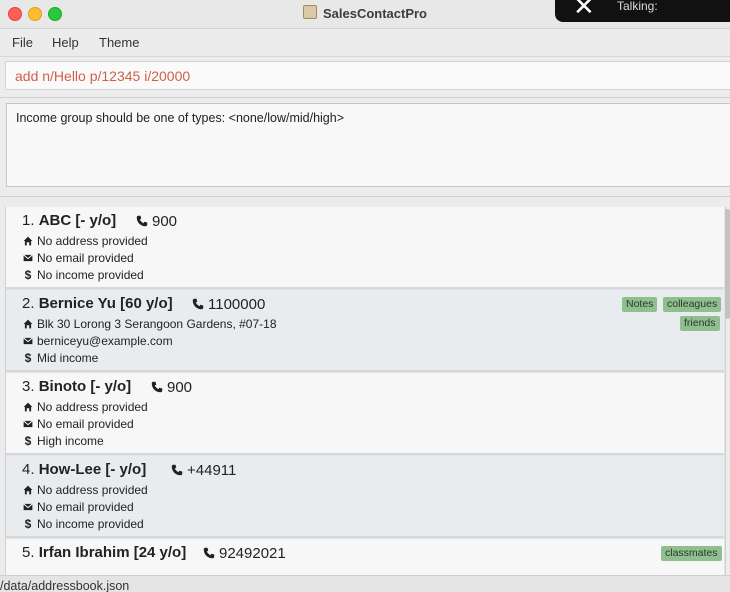 This screenshot has width=730, height=592. I want to click on person-index: 3., so click(28, 386).